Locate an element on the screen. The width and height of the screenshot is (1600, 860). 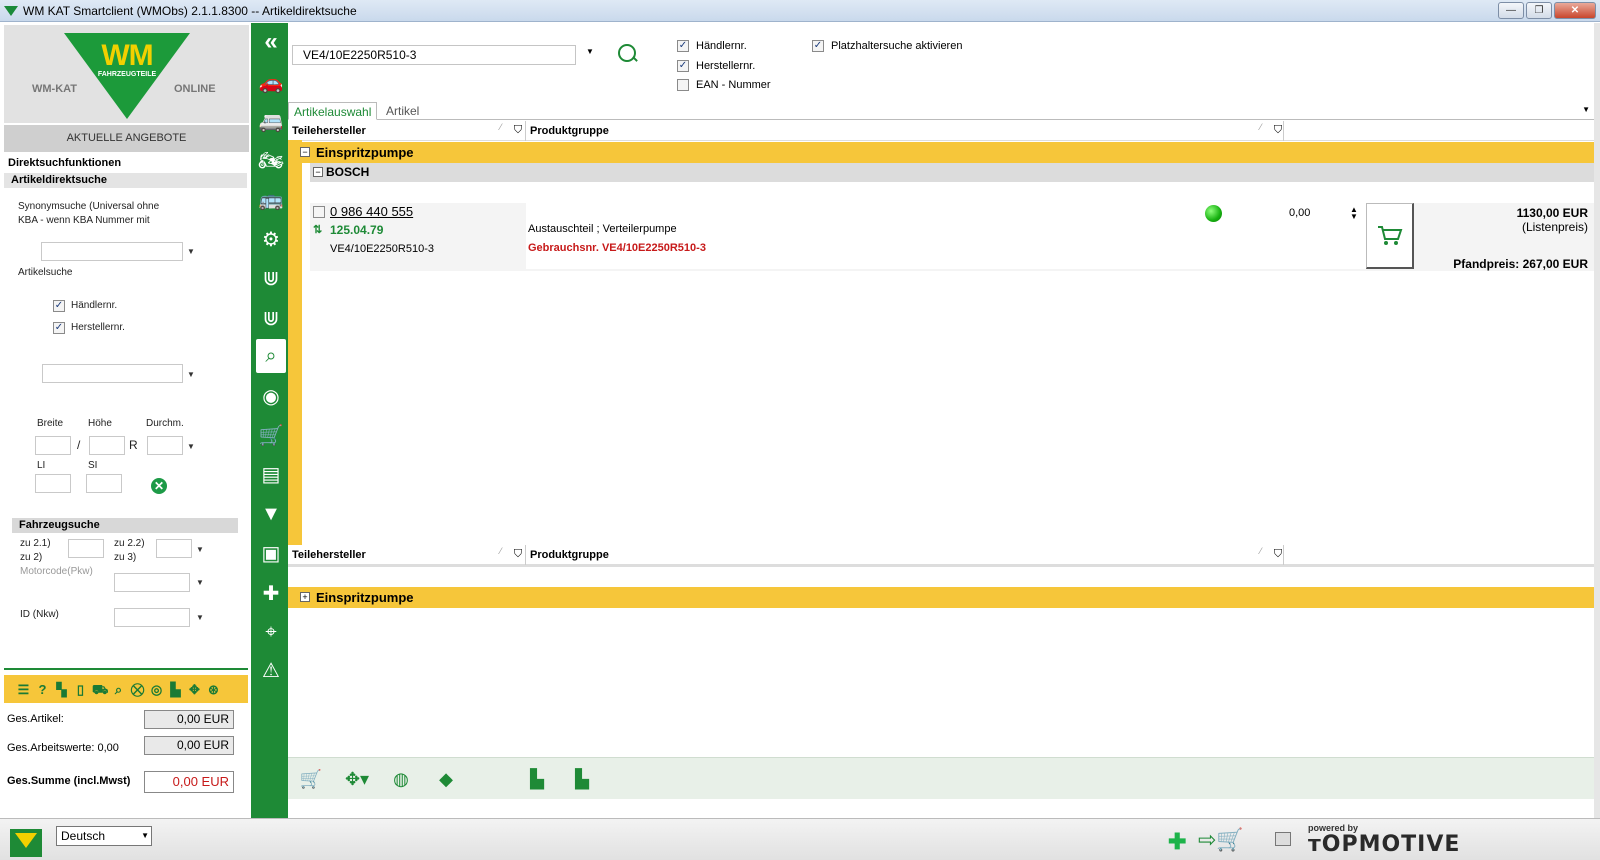
si-input is located at coordinates (104, 483).